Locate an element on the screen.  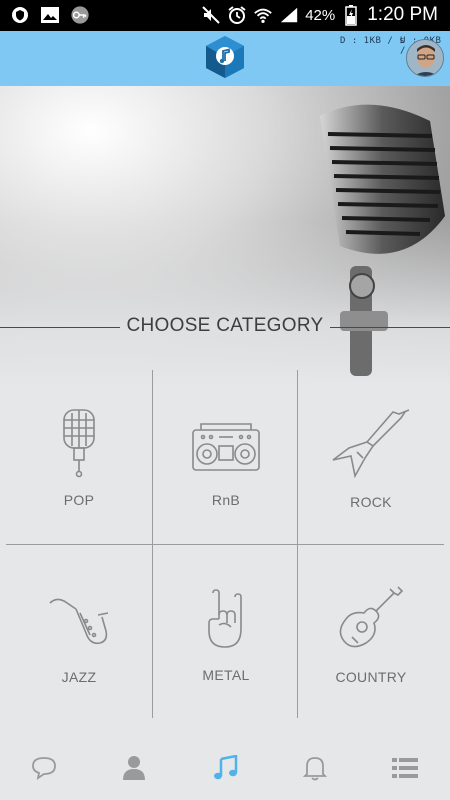
section-title: CHOOSE CATEGORY is located at coordinates (225, 325).